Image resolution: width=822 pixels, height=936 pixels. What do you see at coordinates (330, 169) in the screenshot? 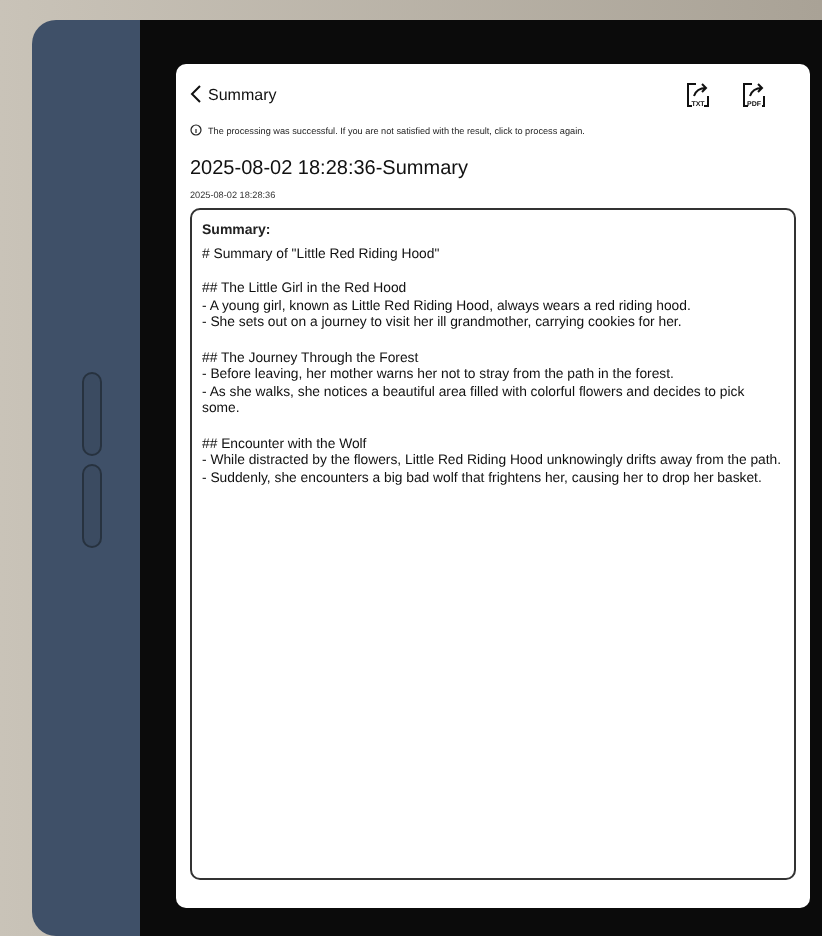
I see `summary-title: 2025-08-02 18:28:36-Summary` at bounding box center [330, 169].